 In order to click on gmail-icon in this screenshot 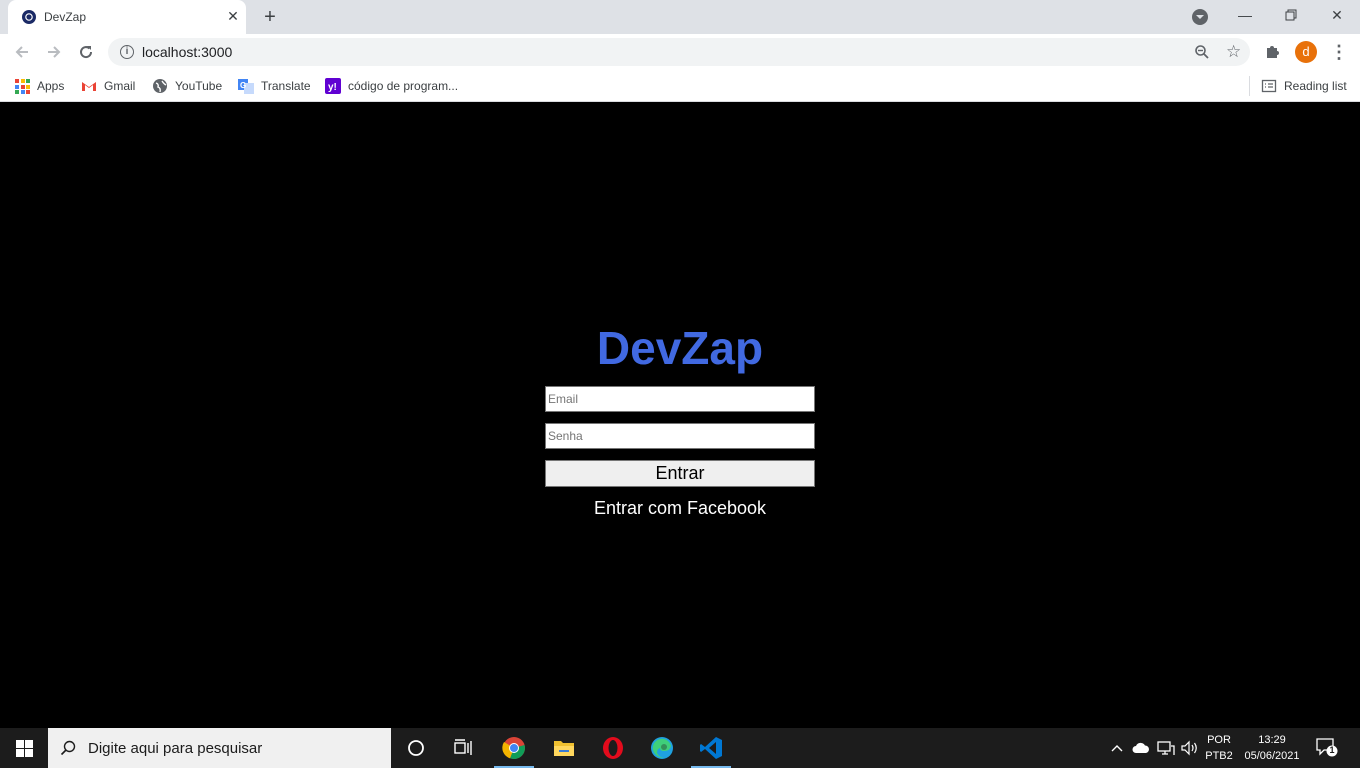, I will do `click(89, 86)`.